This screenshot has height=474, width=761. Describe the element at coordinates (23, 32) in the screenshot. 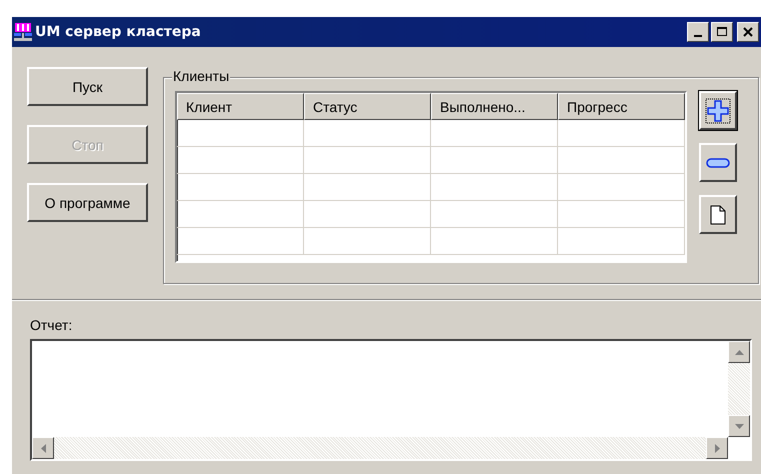

I see `app-icon` at that location.